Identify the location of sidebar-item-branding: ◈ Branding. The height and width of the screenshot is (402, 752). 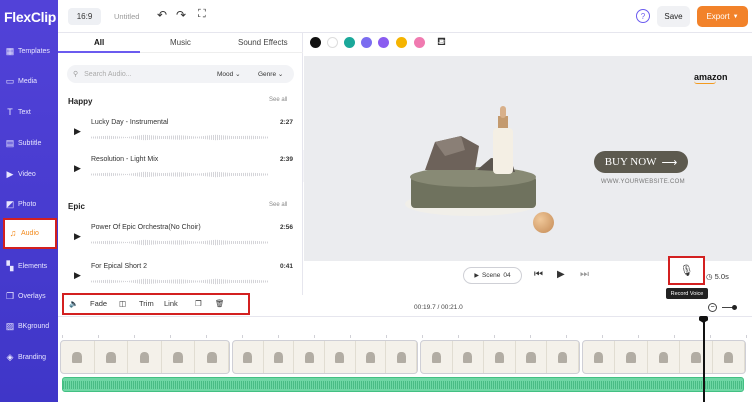
(29, 357).